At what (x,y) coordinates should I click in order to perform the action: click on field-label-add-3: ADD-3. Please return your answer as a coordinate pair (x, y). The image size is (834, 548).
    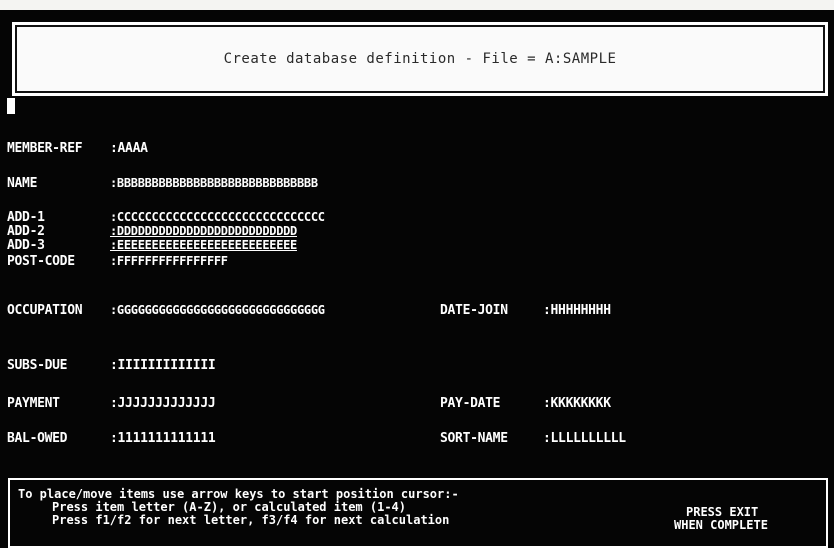
    Looking at the image, I should click on (26, 245).